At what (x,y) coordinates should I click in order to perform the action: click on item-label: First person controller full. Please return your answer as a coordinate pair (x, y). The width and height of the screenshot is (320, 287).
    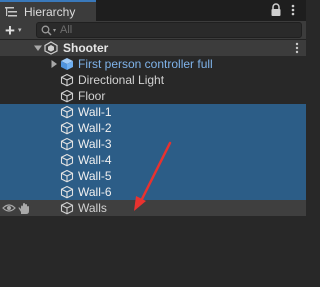
    Looking at the image, I should click on (145, 64).